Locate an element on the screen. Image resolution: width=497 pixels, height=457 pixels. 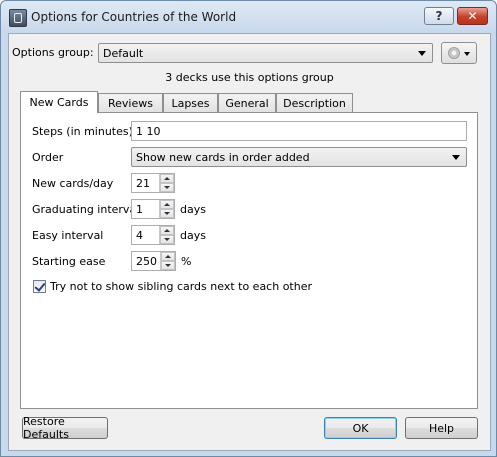
starting-ease-value: 250 is located at coordinates (146, 261).